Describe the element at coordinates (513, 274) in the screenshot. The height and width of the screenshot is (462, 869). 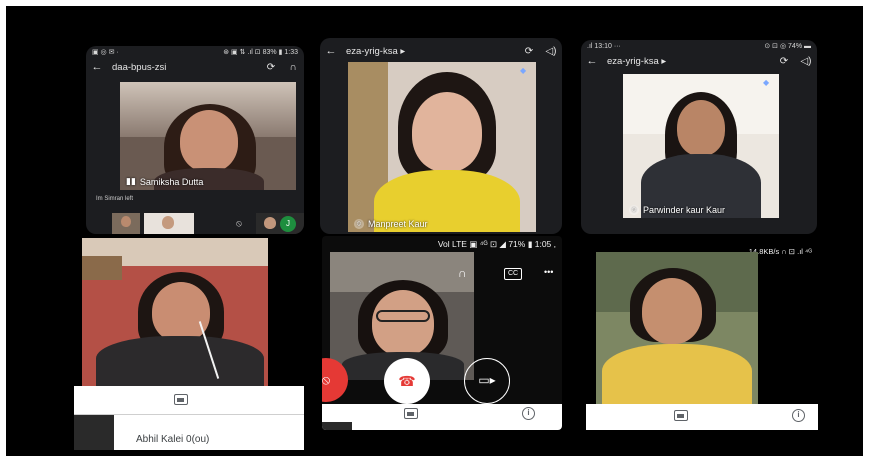
I see `captions-button: CC` at that location.